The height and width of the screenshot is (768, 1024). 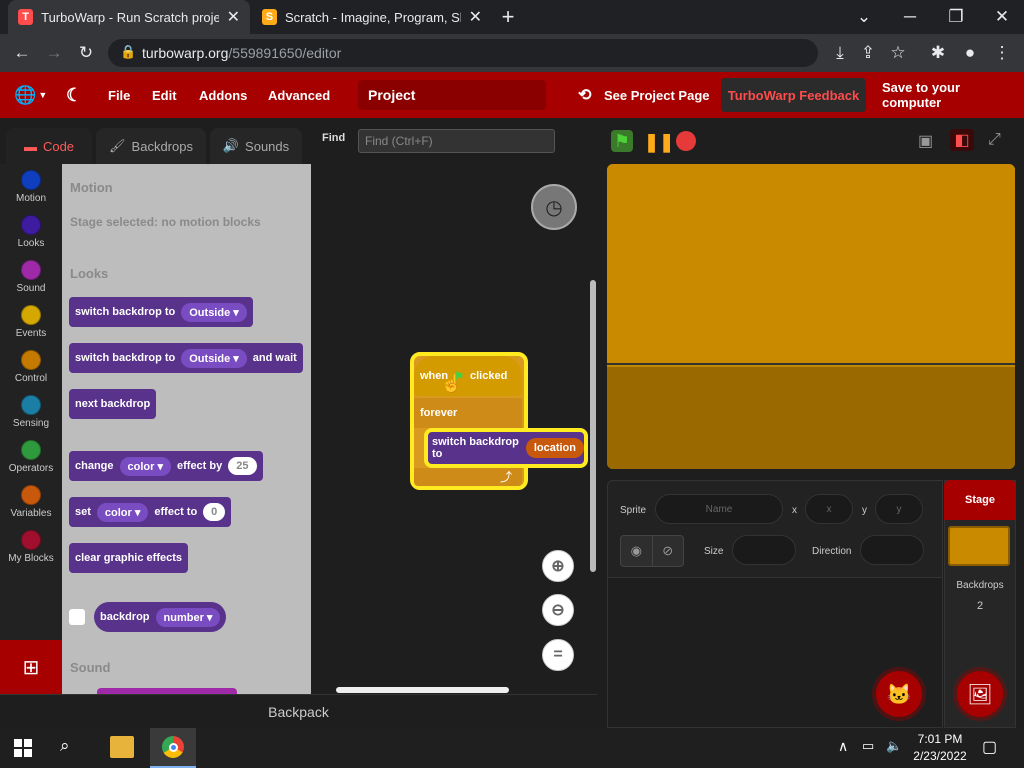 What do you see at coordinates (122, 747) in the screenshot?
I see `file-explorer-icon` at bounding box center [122, 747].